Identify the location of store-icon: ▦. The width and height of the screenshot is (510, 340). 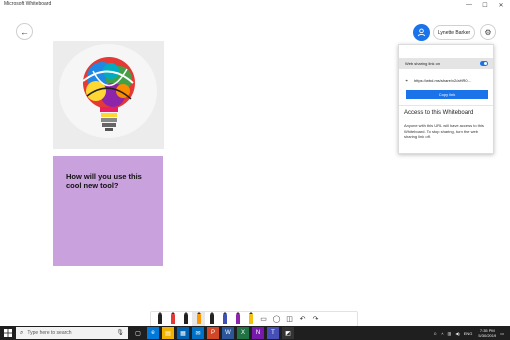
(183, 333).